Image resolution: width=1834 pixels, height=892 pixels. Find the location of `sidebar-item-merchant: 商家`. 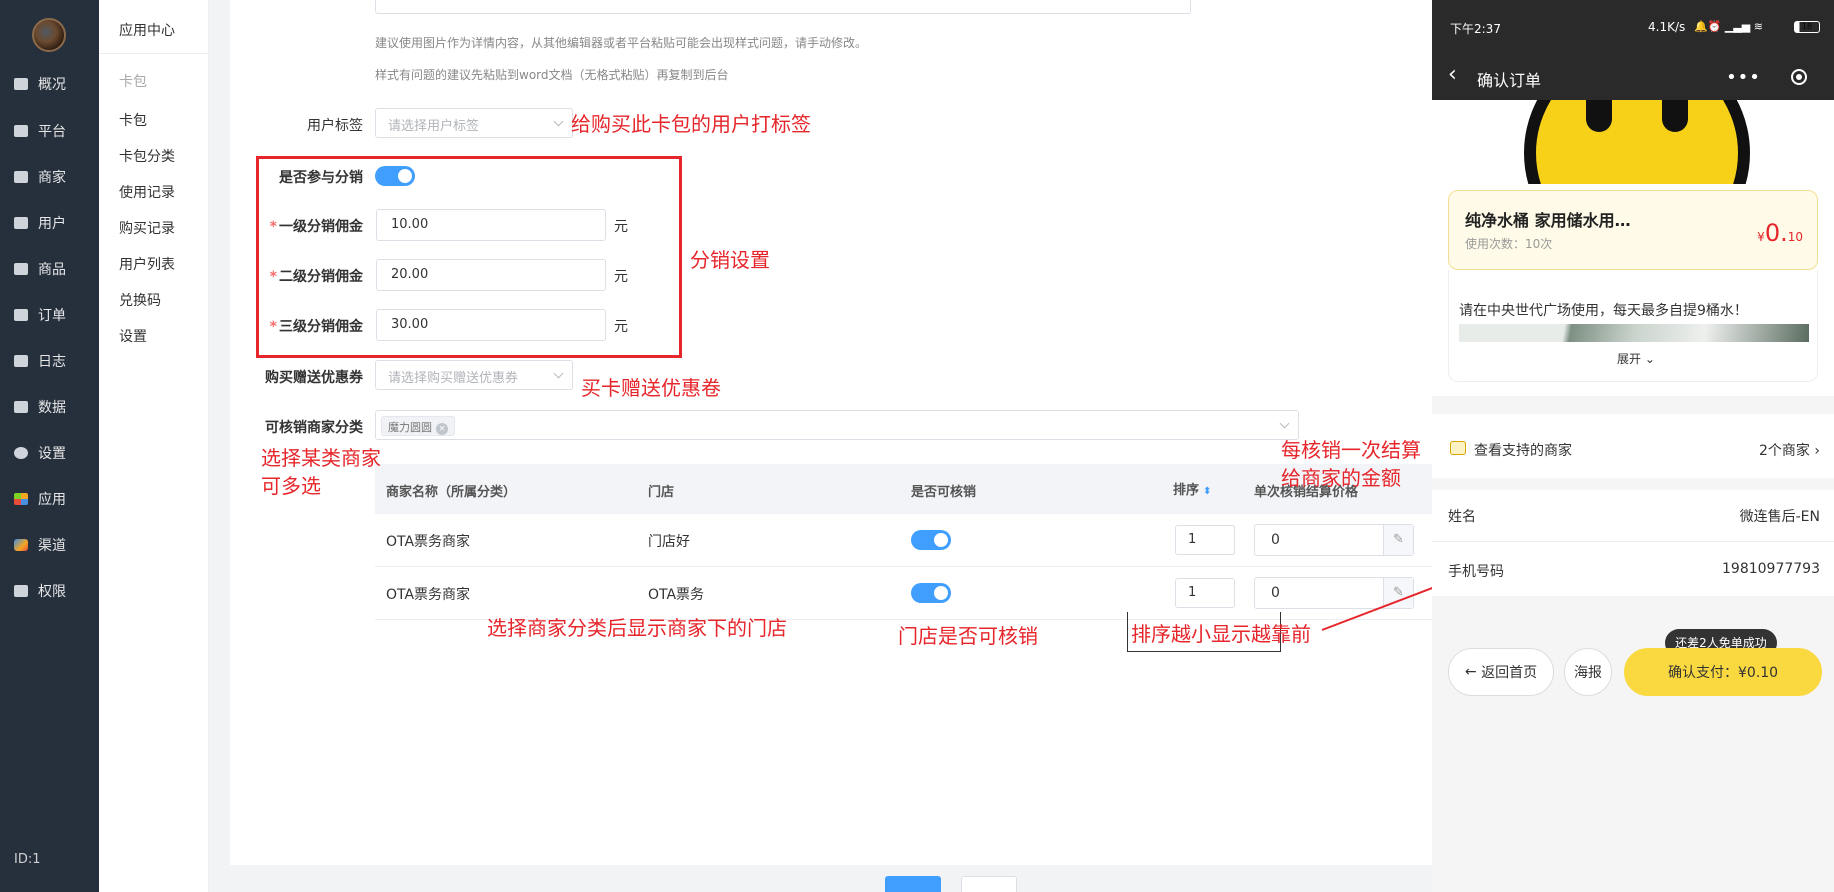

sidebar-item-merchant: 商家 is located at coordinates (49, 177).